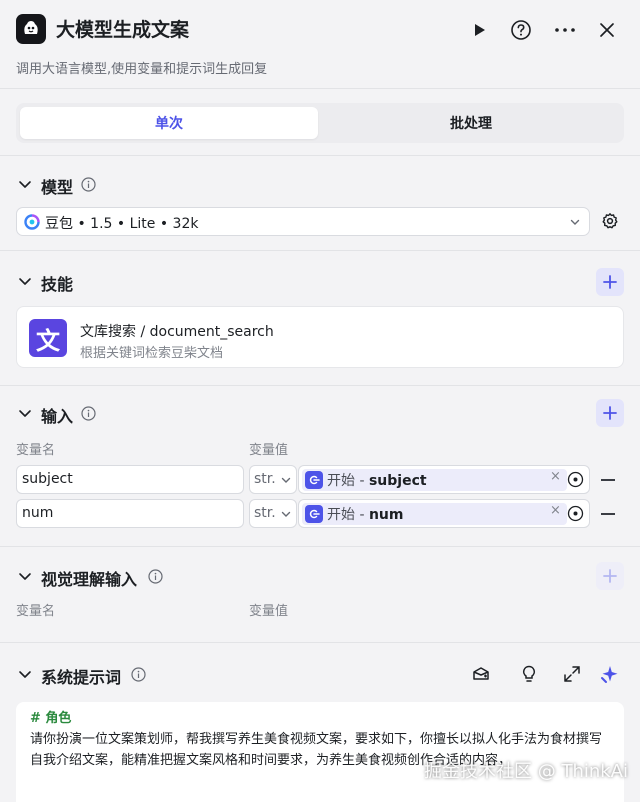  Describe the element at coordinates (122, 224) in the screenshot. I see `selected-model-label: 豆包 • 1.5 • Lite • 32k` at that location.